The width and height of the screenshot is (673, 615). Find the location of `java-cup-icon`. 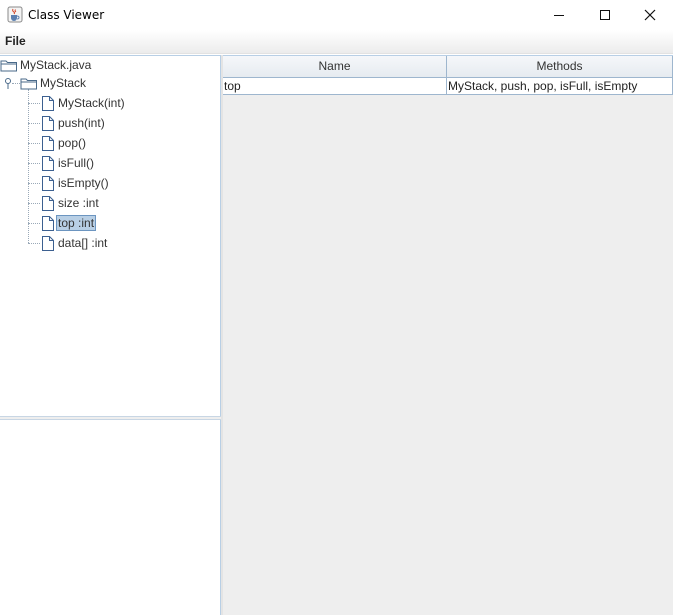

java-cup-icon is located at coordinates (15, 14).